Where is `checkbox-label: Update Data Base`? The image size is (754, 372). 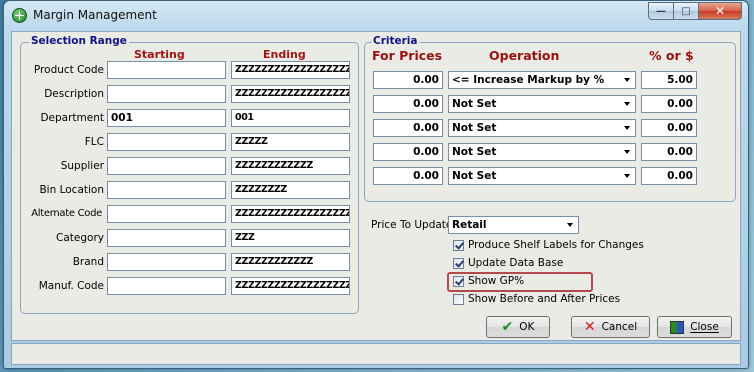
checkbox-label: Update Data Base is located at coordinates (516, 263).